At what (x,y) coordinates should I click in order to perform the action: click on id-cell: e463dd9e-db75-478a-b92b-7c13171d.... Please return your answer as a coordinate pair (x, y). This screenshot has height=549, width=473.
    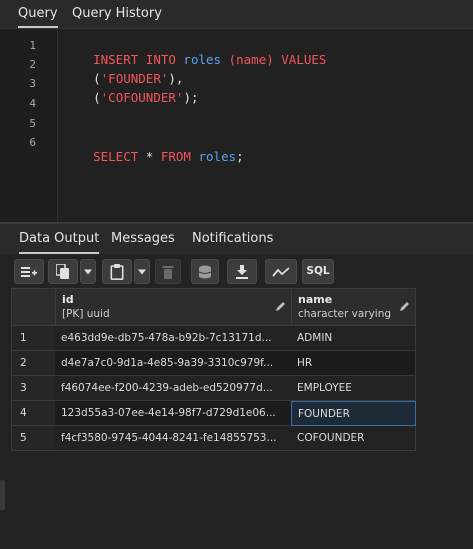
    Looking at the image, I should click on (173, 338).